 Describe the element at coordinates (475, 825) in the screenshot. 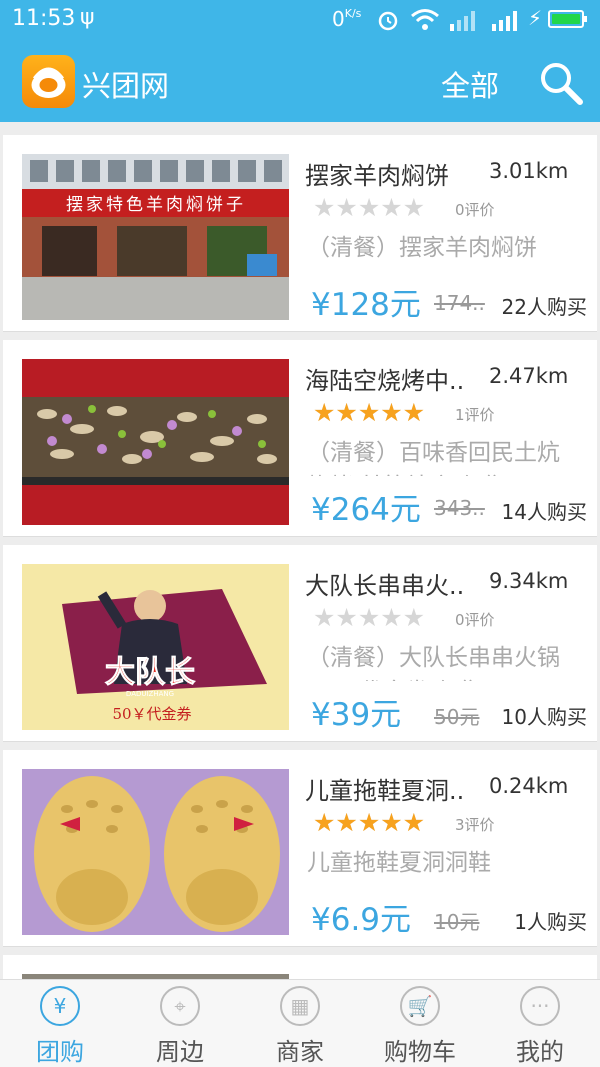

I see `review-count: 3评价` at that location.